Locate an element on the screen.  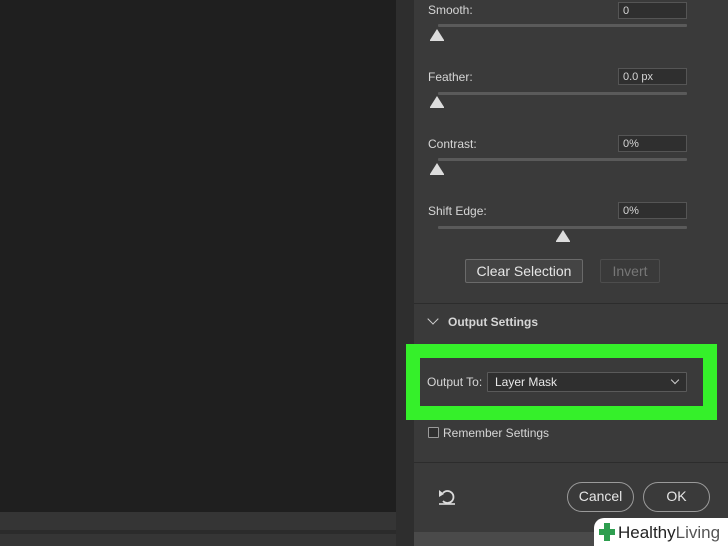
cancel-button: Cancel is located at coordinates (600, 497).